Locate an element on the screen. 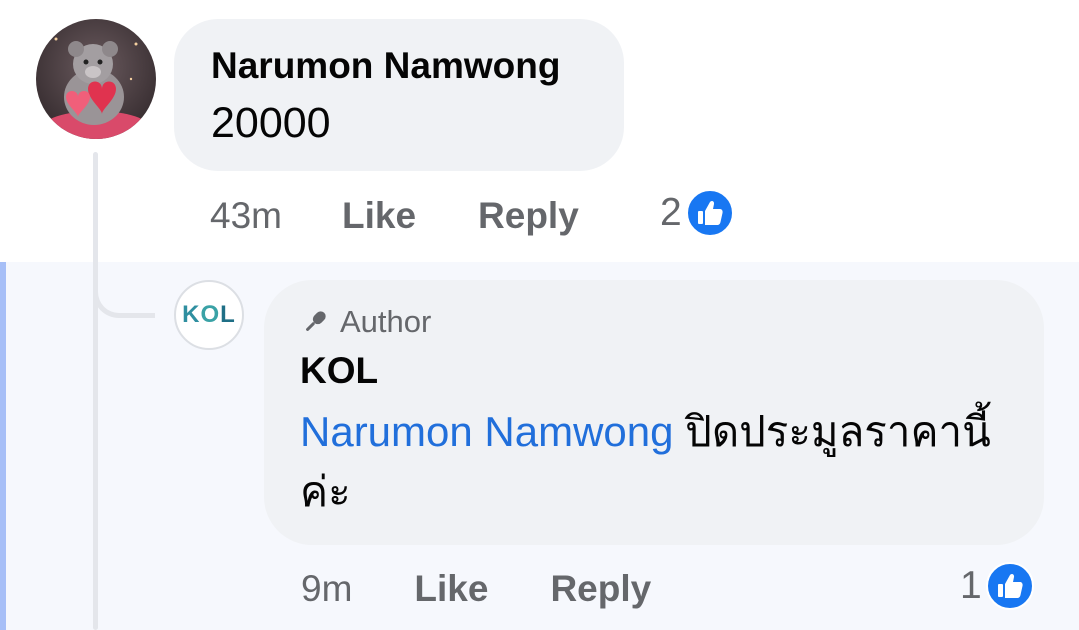  comment-reply-button: Reply is located at coordinates (528, 216).